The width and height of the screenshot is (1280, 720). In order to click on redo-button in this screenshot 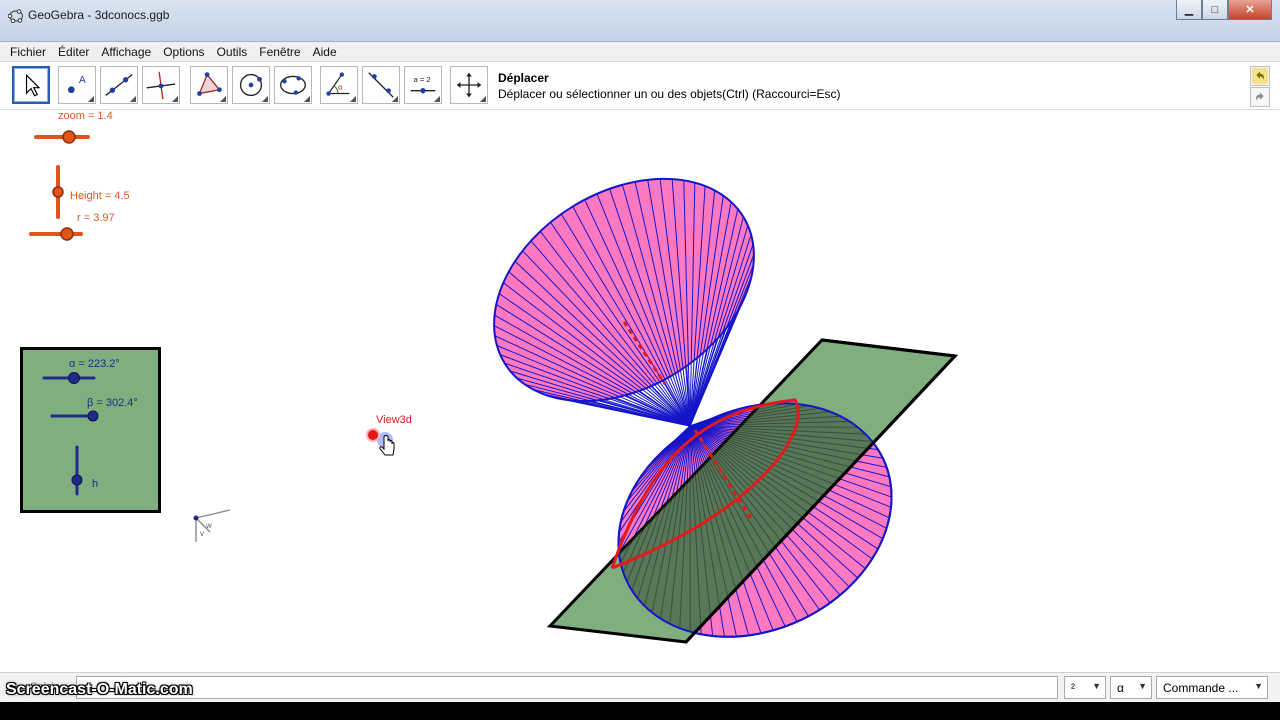, I will do `click(1260, 97)`.